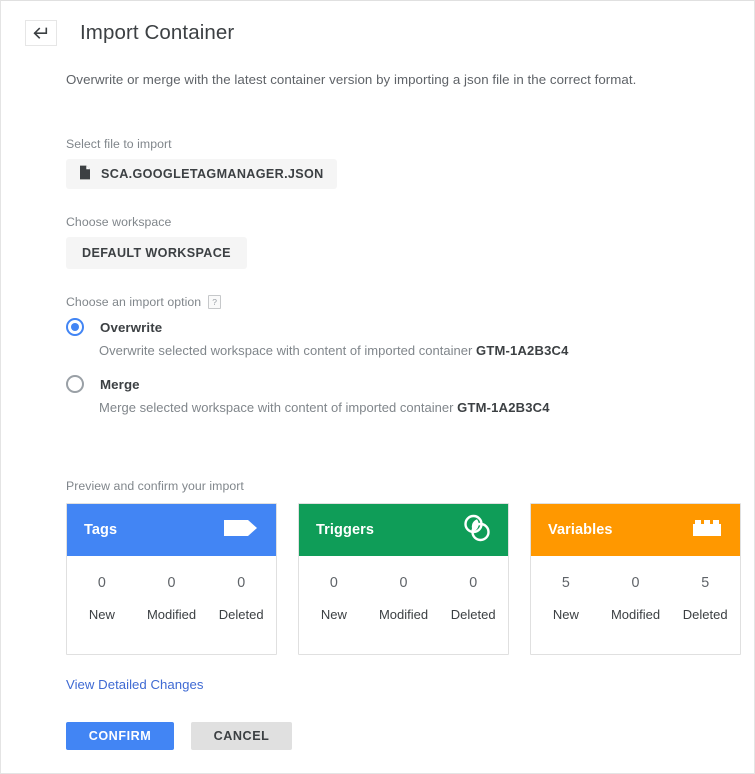  What do you see at coordinates (120, 384) in the screenshot?
I see `radio-merge-label: Merge` at bounding box center [120, 384].